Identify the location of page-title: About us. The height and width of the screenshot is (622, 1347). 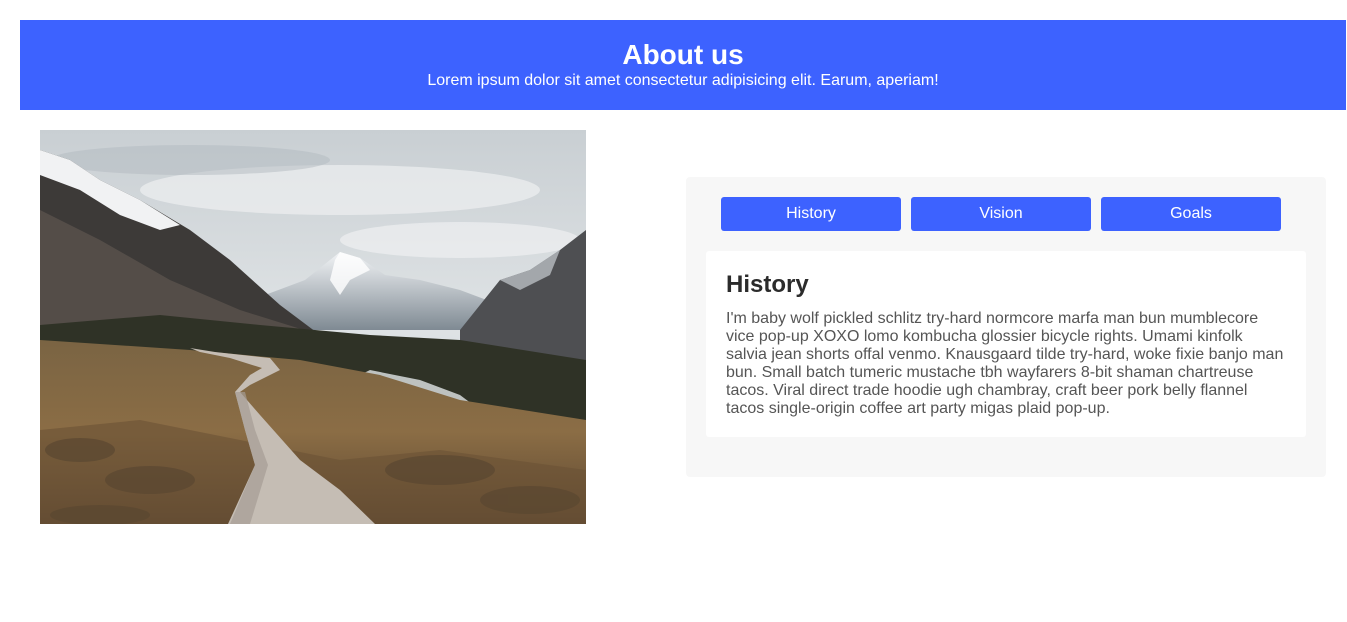
(683, 54).